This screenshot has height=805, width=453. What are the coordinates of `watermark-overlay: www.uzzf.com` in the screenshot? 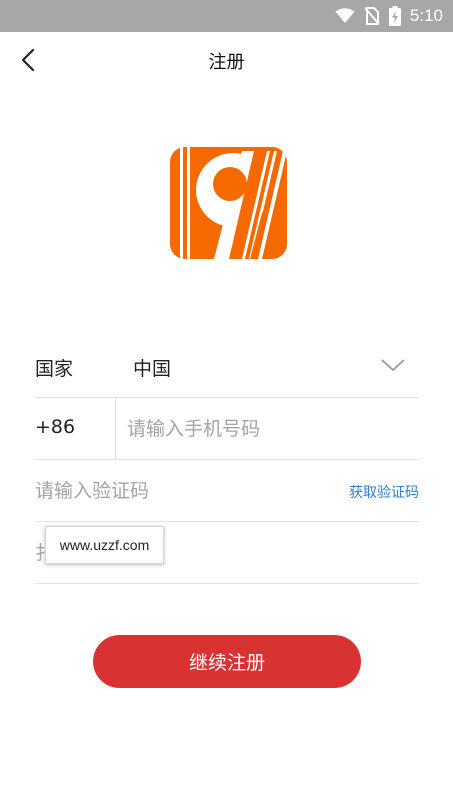 It's located at (104, 545).